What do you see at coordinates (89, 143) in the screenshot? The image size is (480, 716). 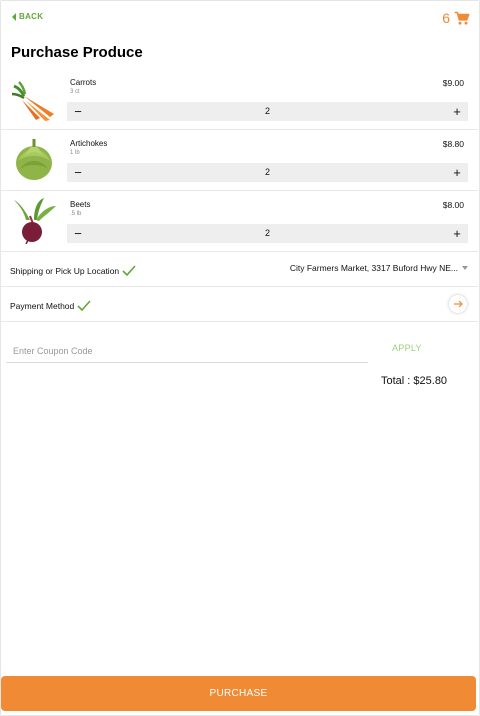 I see `item-name: Artichokes` at bounding box center [89, 143].